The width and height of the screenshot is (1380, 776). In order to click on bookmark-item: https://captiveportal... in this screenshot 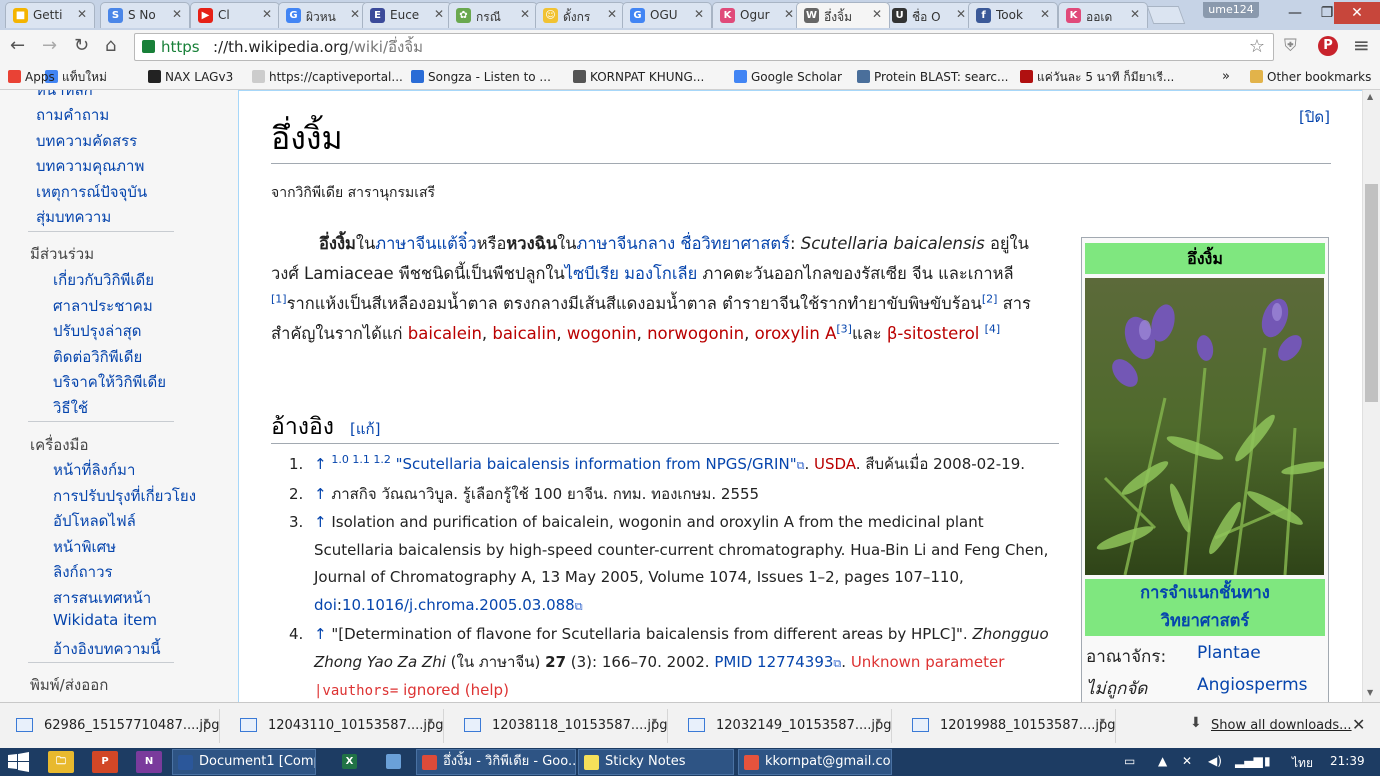, I will do `click(327, 77)`.